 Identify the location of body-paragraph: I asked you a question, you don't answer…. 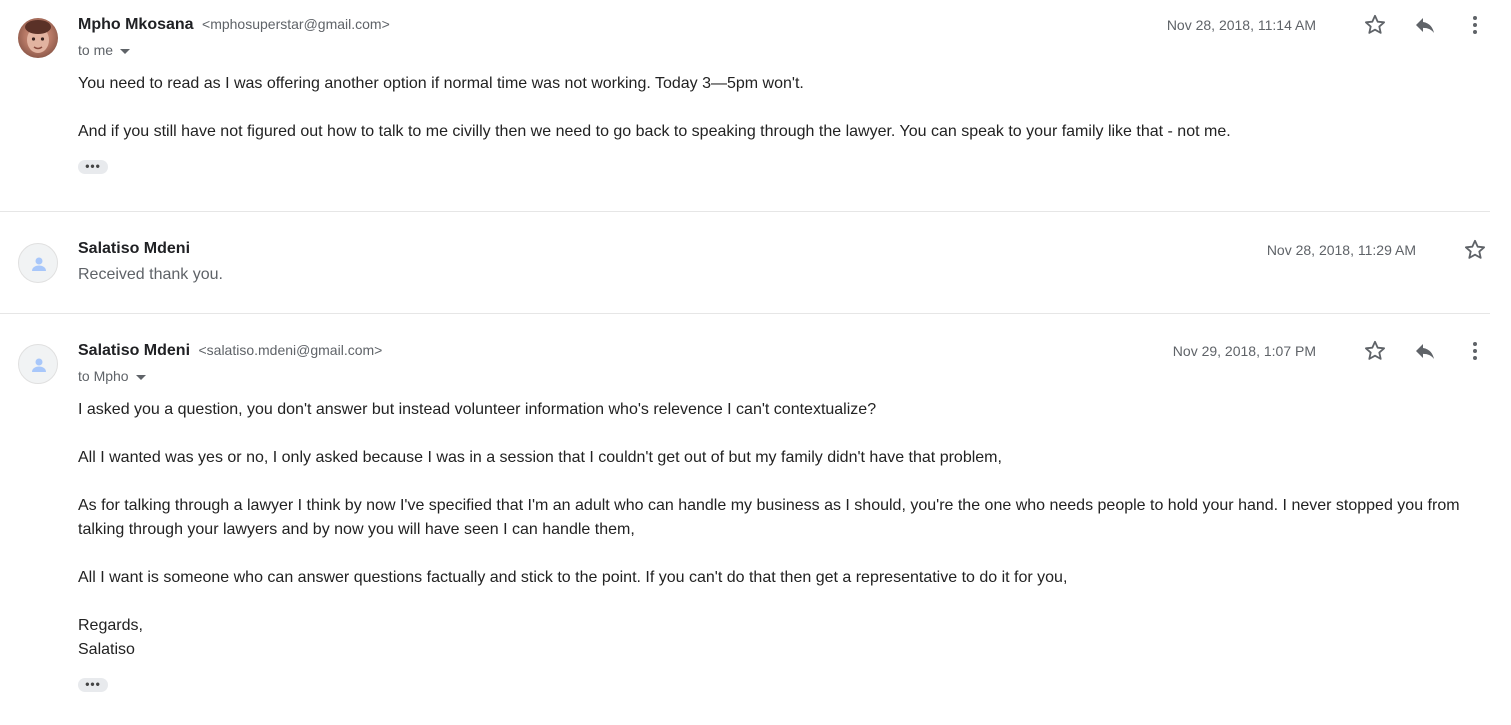
(477, 409).